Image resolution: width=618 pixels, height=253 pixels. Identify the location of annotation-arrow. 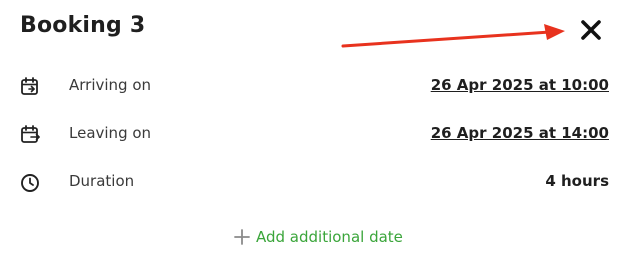
(453, 36).